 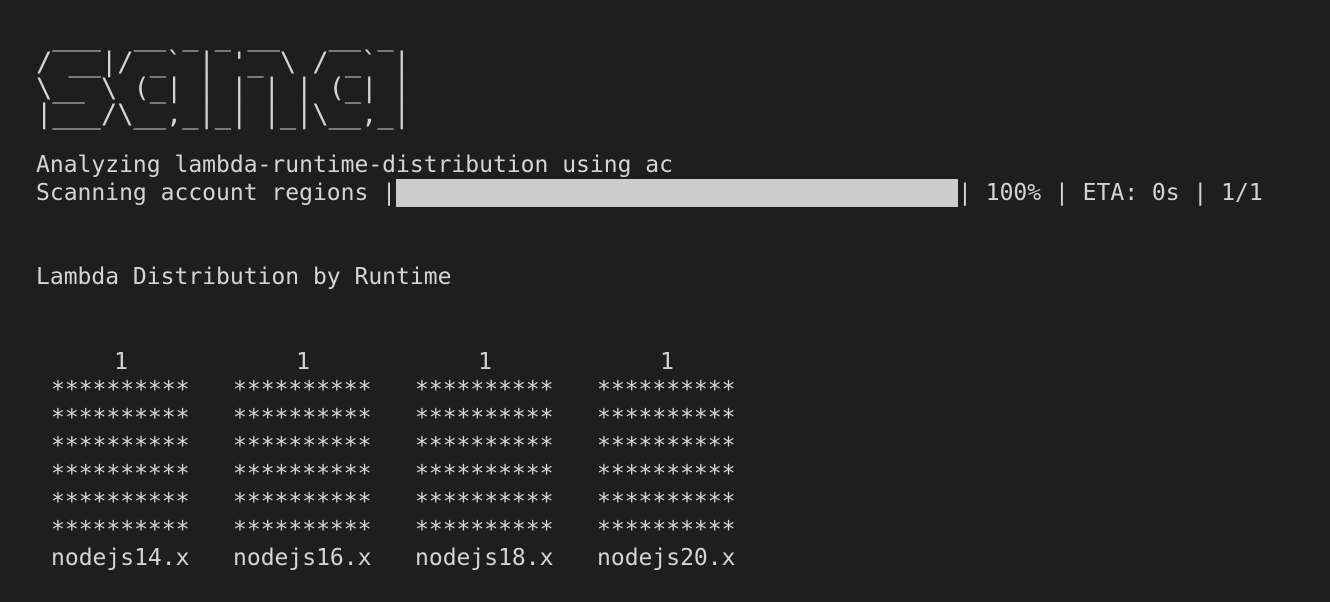 I want to click on chart-category-label: nodejs14.x, so click(x=120, y=558).